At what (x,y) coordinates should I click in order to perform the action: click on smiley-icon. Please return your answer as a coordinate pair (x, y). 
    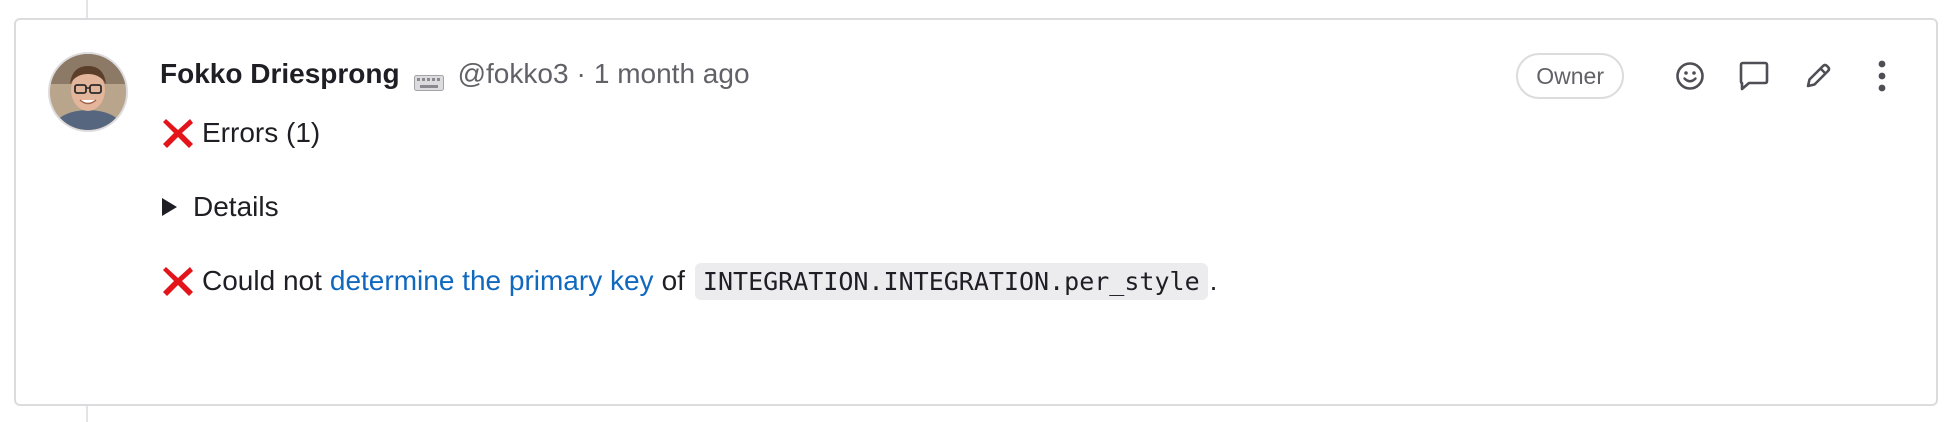
    Looking at the image, I should click on (1690, 76).